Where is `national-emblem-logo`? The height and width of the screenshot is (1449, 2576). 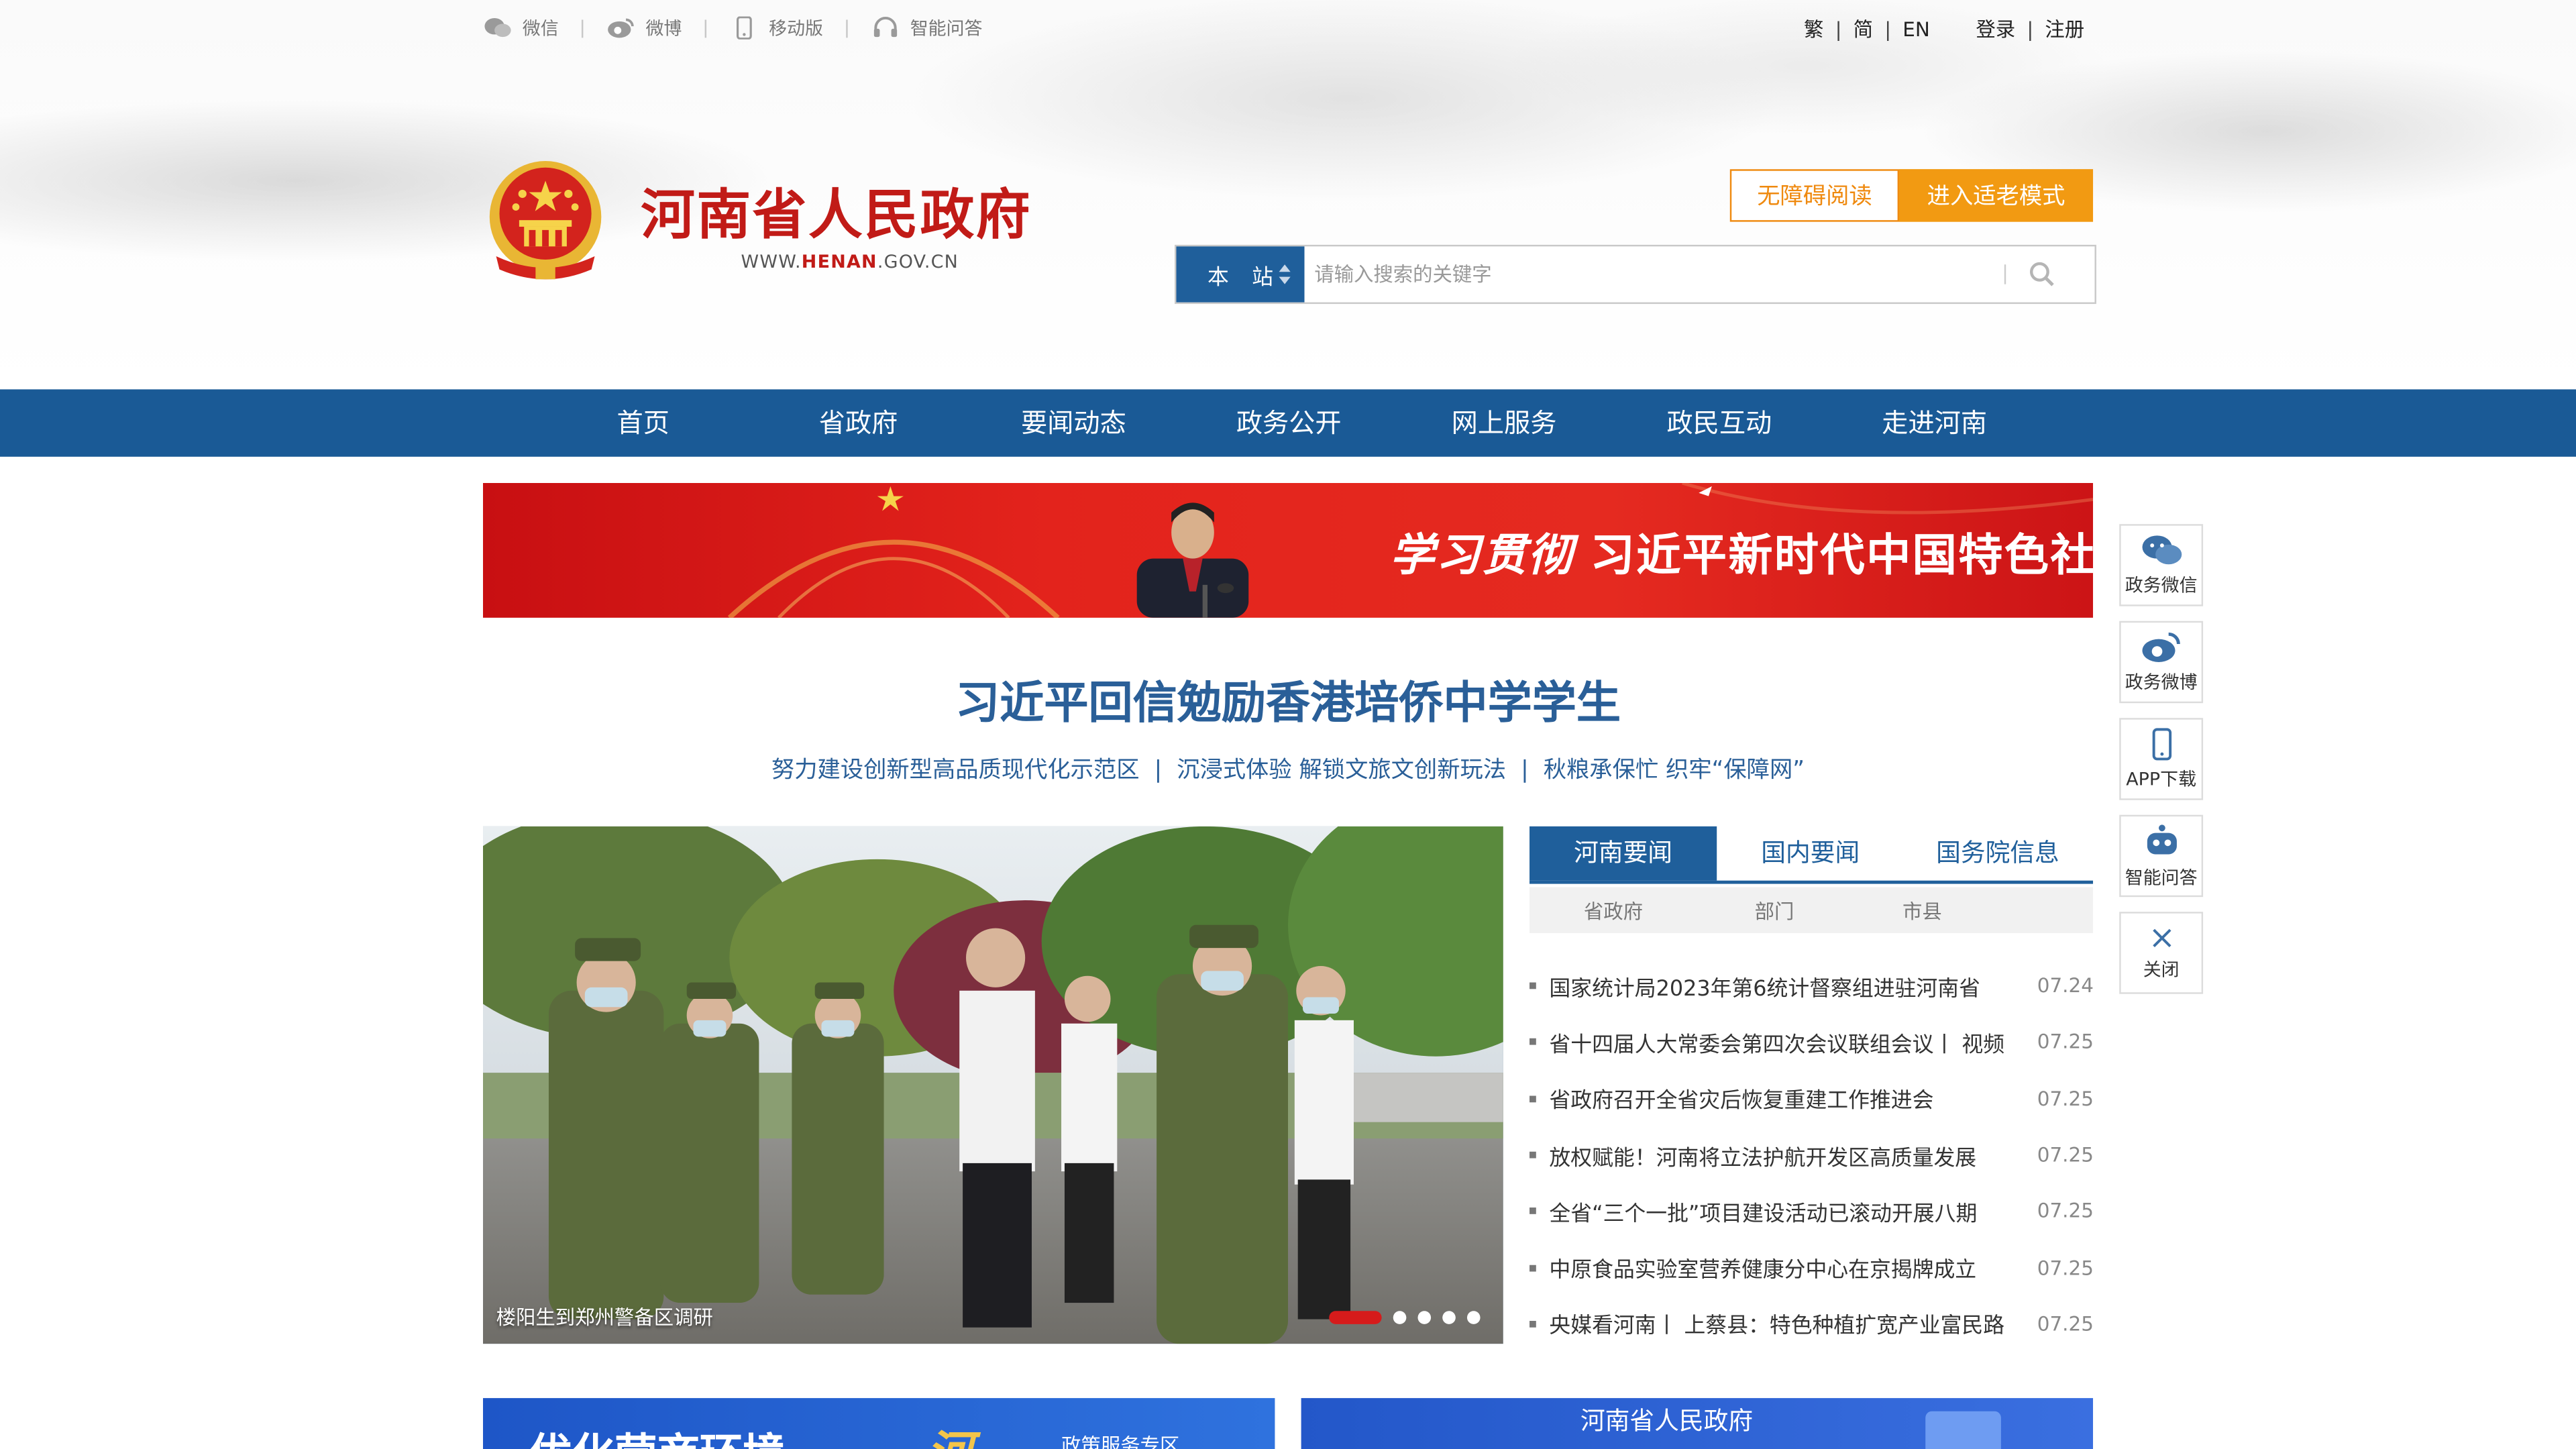 national-emblem-logo is located at coordinates (545, 222).